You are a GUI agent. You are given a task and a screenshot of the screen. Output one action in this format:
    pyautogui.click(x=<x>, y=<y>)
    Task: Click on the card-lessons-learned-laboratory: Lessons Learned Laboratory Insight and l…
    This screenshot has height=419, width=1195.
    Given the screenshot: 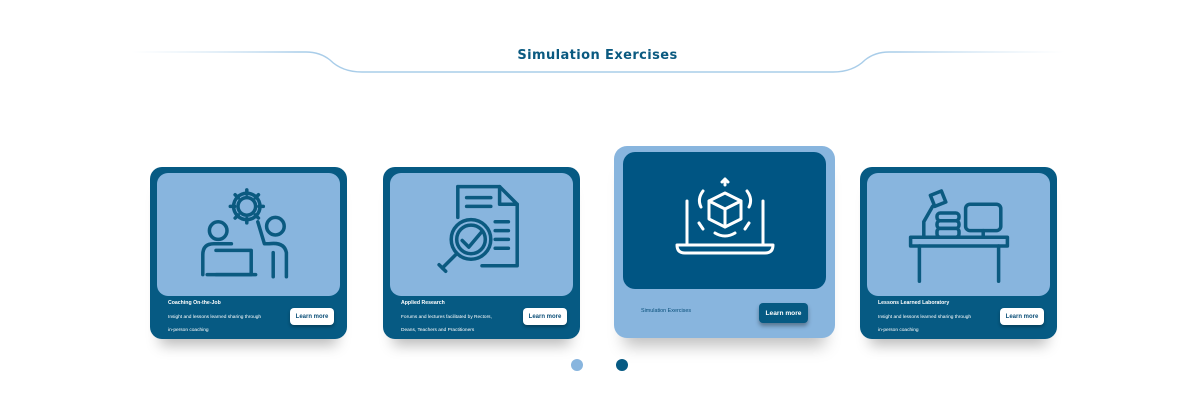 What is the action you would take?
    pyautogui.click(x=958, y=253)
    